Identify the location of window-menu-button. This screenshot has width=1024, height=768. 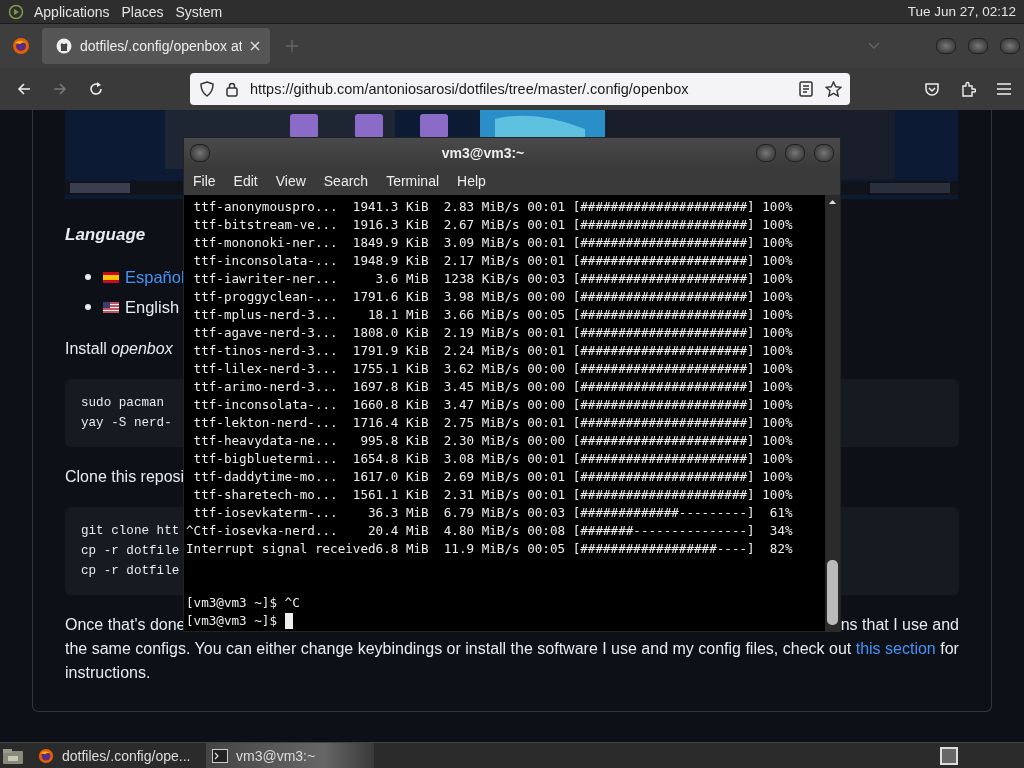
(200, 152).